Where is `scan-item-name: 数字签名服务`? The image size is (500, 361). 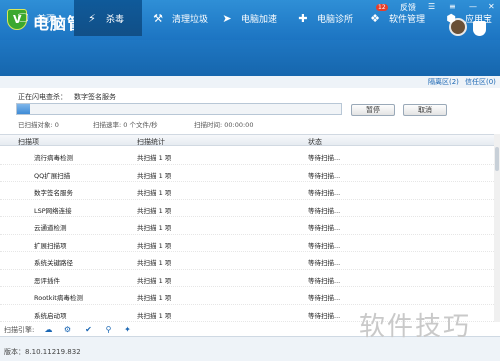
scan-item-name: 数字签名服务 is located at coordinates (53, 193).